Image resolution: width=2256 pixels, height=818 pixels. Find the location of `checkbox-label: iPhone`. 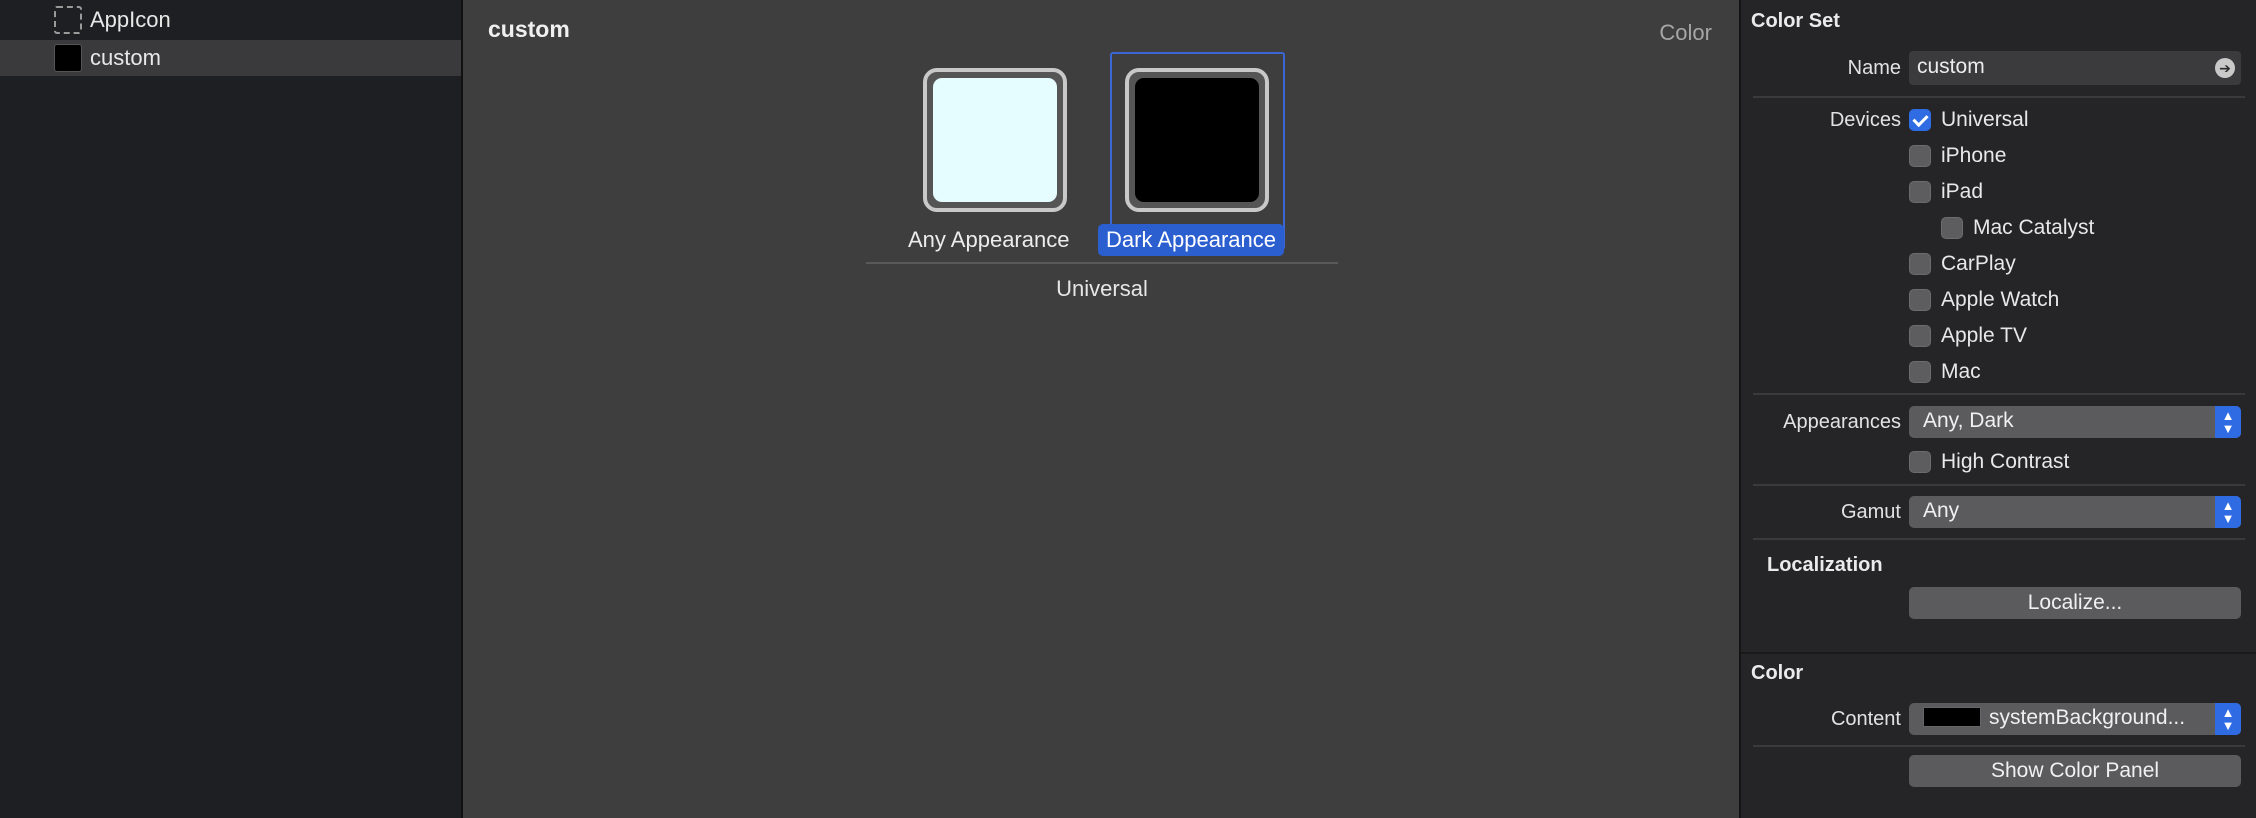

checkbox-label: iPhone is located at coordinates (1974, 155).